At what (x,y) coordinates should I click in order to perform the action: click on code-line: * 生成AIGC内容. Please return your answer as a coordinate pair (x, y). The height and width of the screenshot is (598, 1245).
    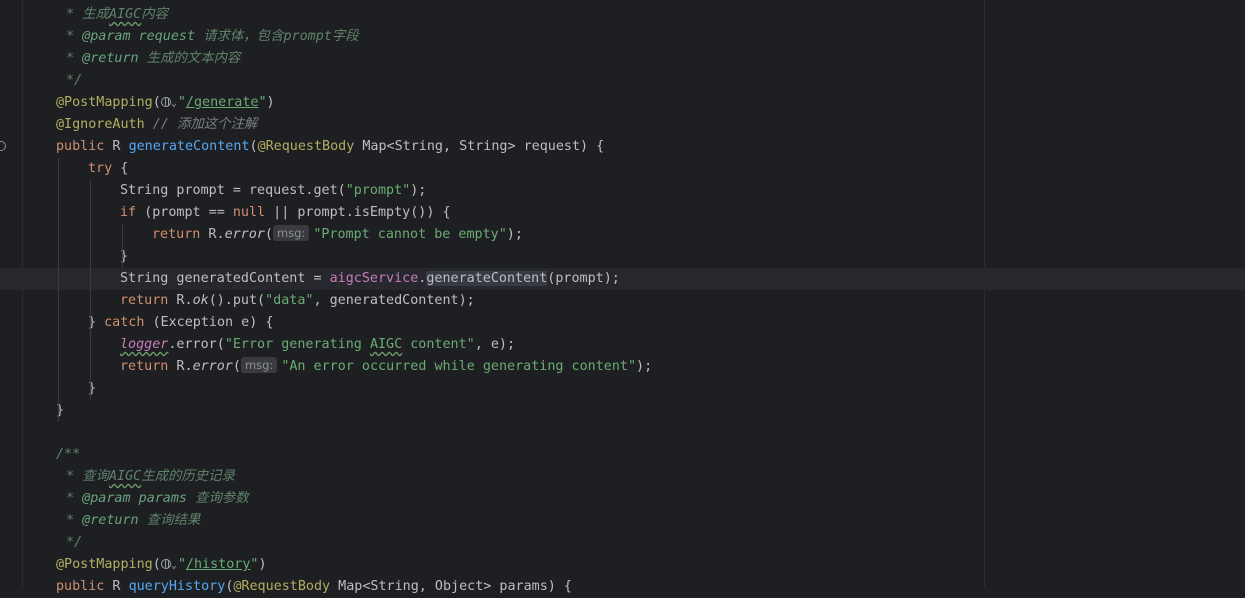
    Looking at the image, I should click on (622, 15).